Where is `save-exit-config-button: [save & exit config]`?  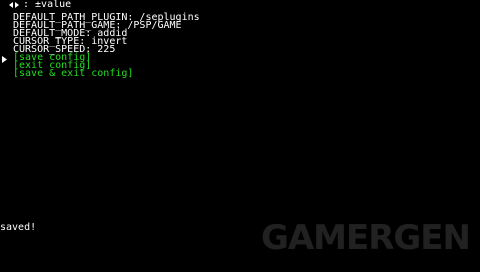
save-exit-config-button: [save & exit config] is located at coordinates (106, 74).